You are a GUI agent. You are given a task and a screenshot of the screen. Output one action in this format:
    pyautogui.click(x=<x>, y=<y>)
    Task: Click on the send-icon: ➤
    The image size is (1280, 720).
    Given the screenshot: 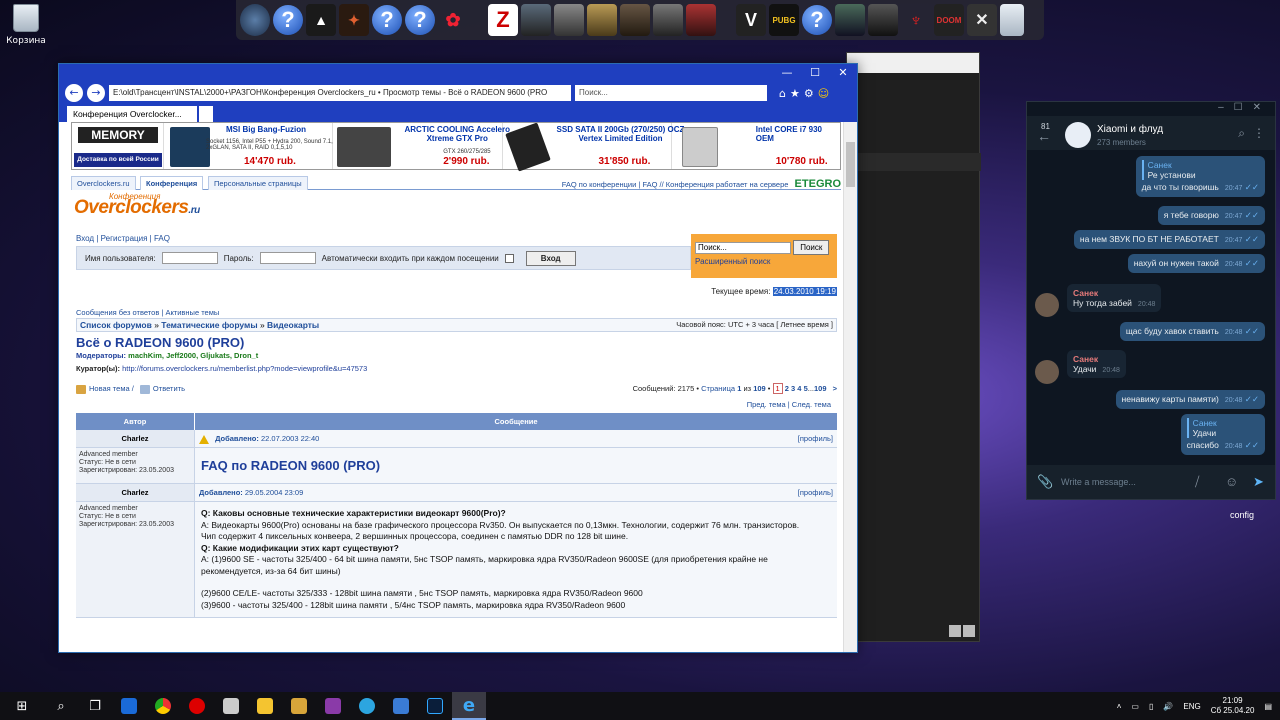 What is the action you would take?
    pyautogui.click(x=1258, y=482)
    